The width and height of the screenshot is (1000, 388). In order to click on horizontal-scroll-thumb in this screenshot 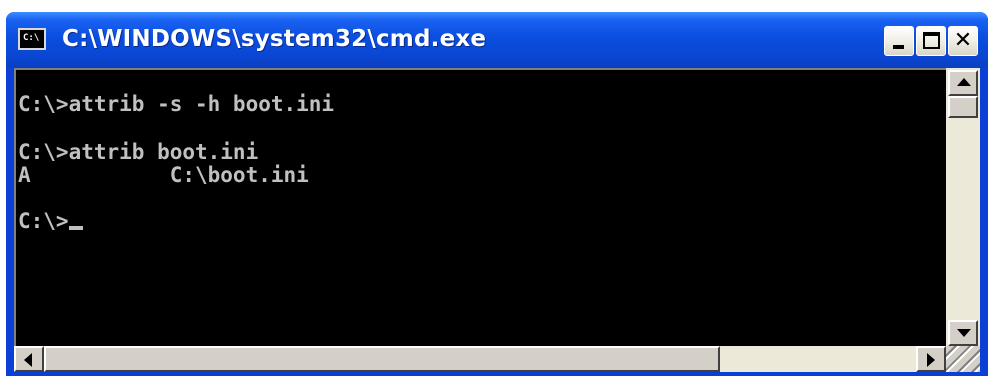, I will do `click(382, 359)`.